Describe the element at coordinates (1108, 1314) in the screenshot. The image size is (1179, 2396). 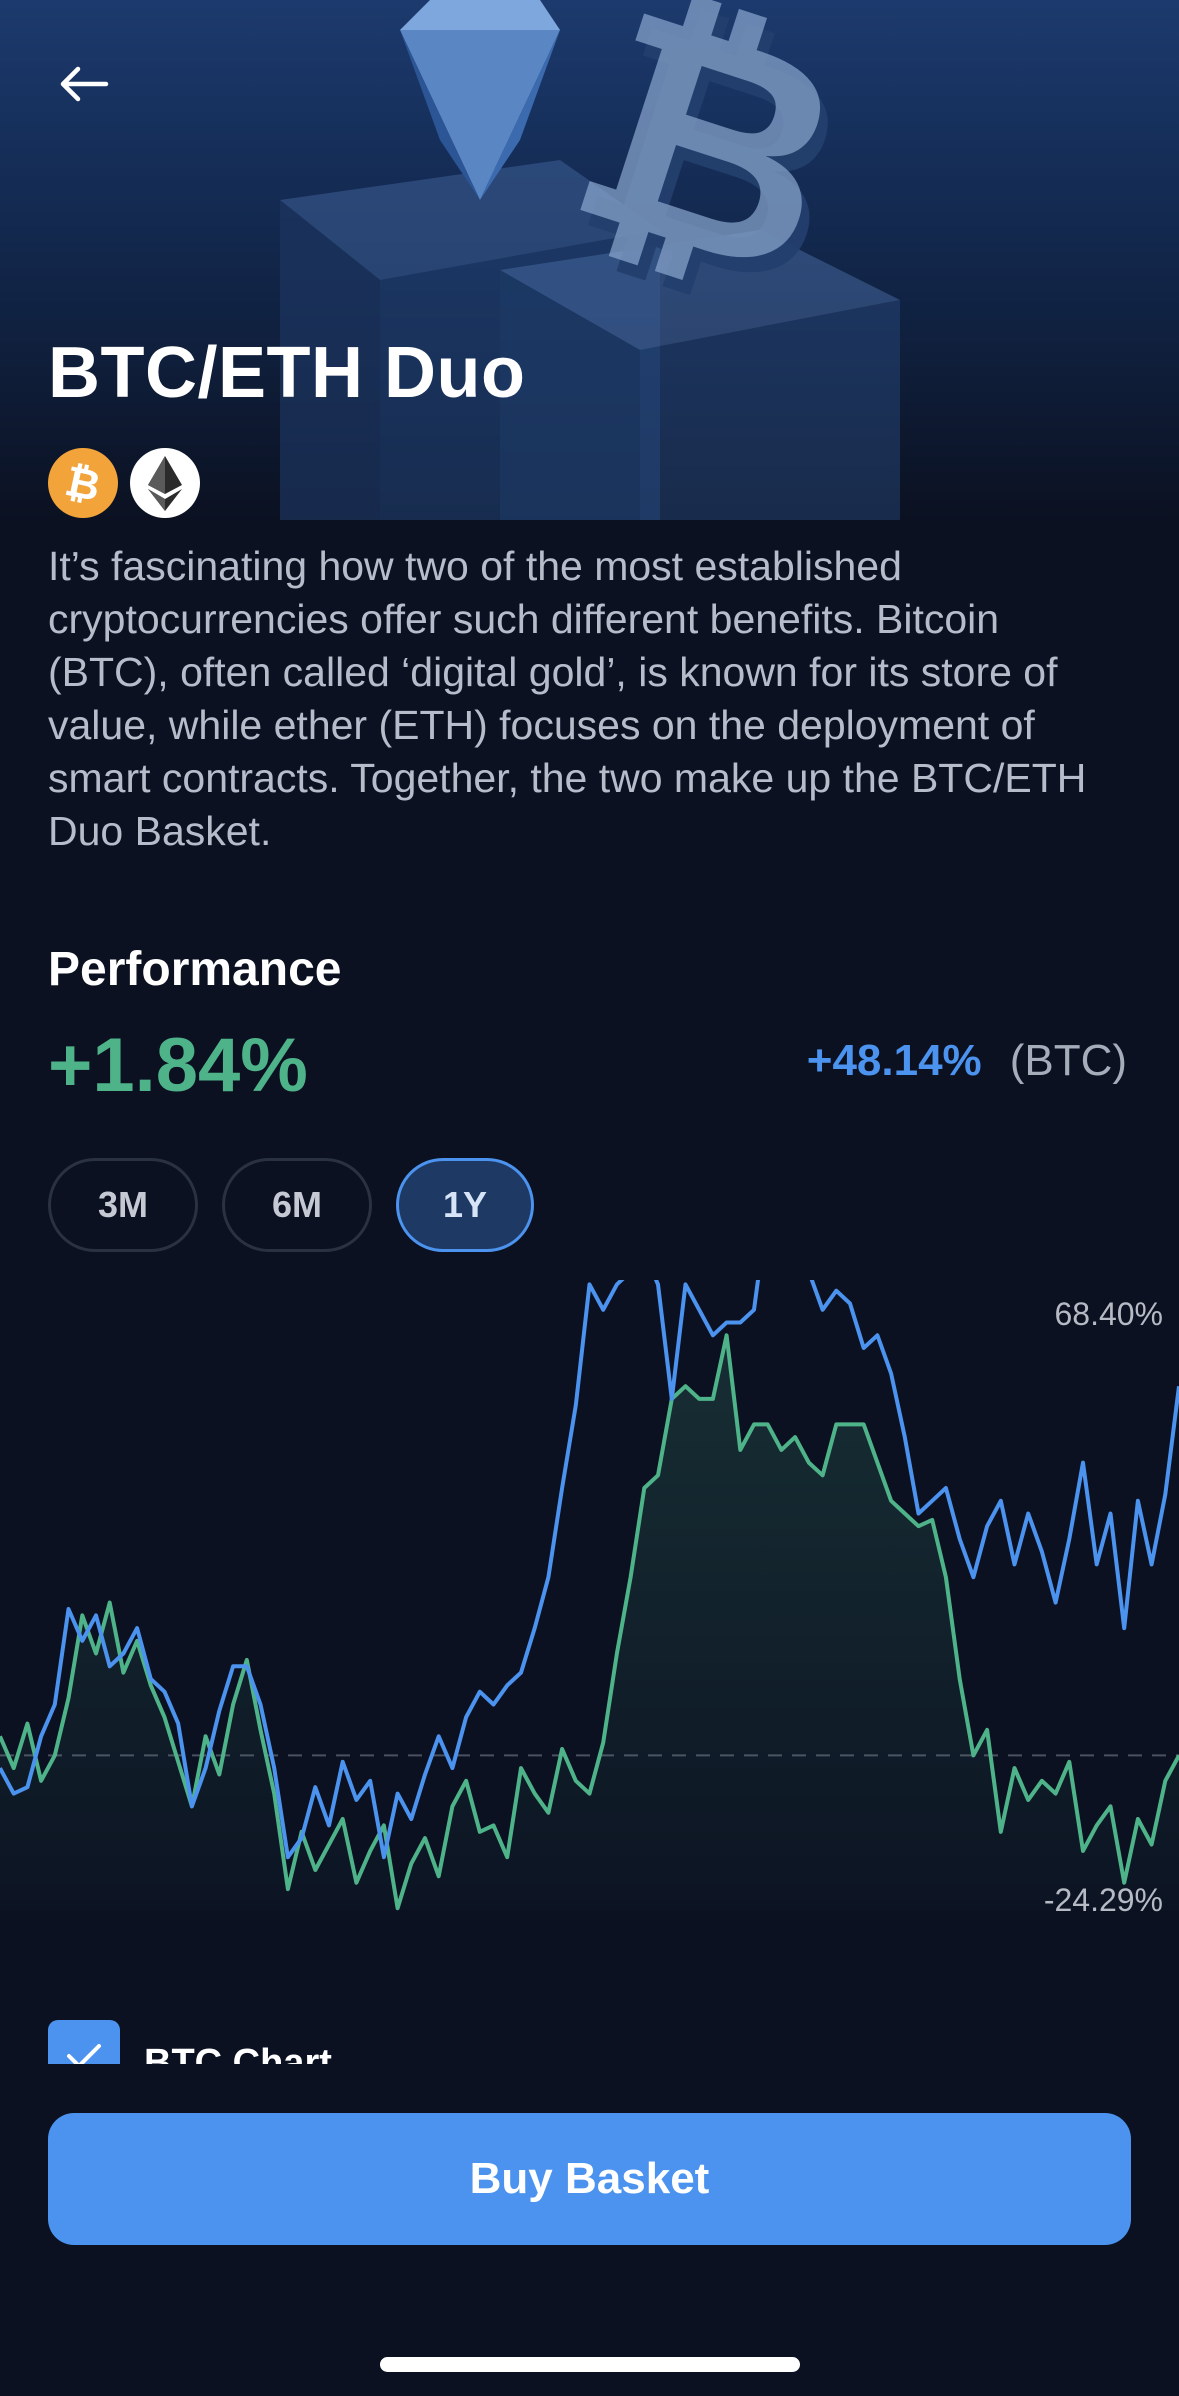
I see `chart-max-label: 68.40%` at that location.